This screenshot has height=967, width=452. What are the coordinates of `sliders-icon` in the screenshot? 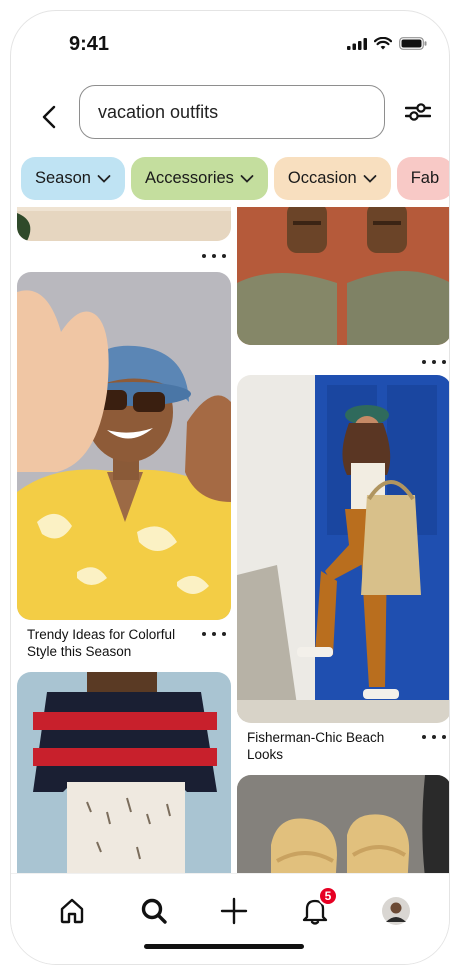 It's located at (418, 112).